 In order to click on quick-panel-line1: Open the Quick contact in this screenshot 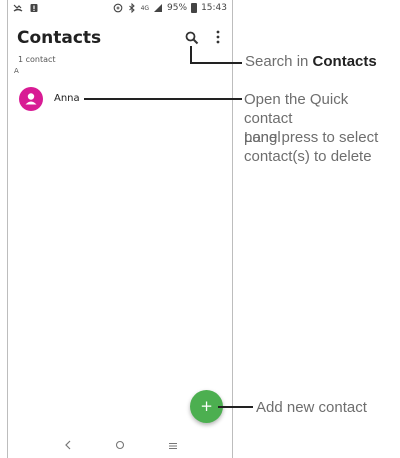, I will do `click(296, 109)`.